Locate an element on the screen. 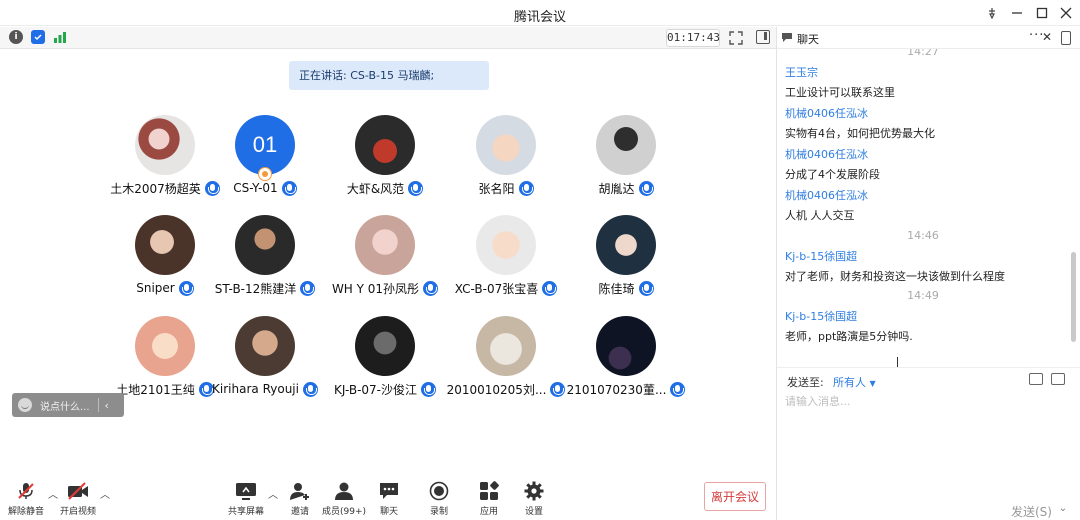 The width and height of the screenshot is (1080, 520). share-screen-label: 共享屏幕 is located at coordinates (245, 512).